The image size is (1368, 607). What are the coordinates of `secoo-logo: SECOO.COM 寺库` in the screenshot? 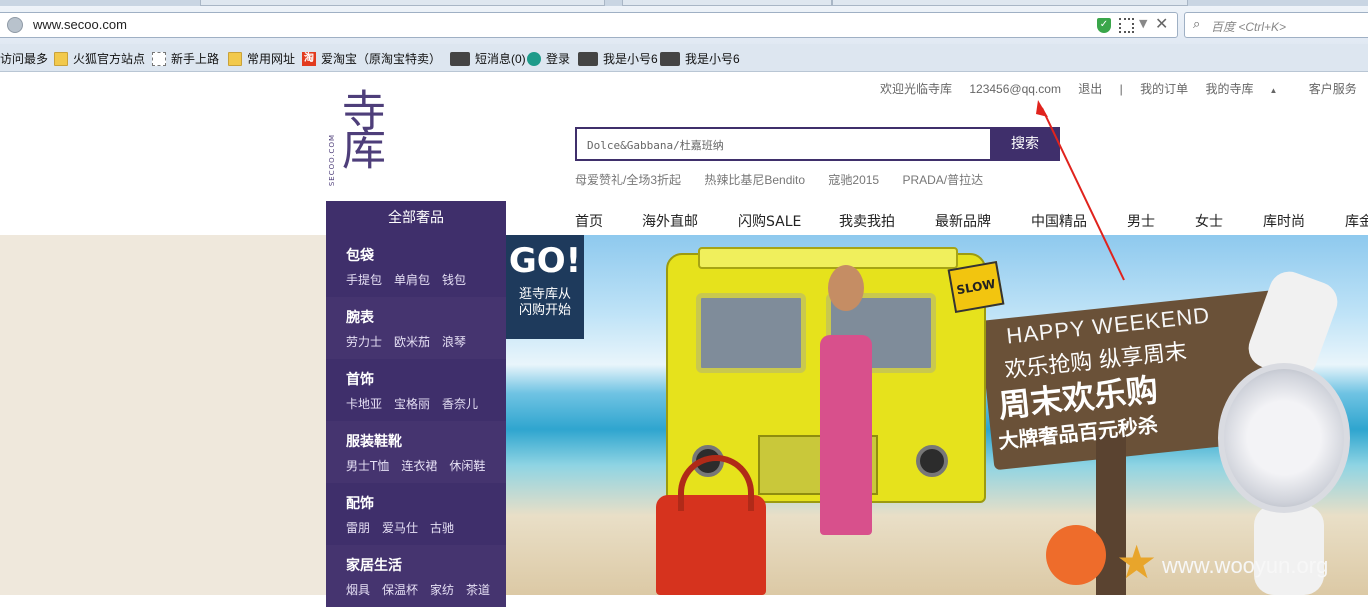 It's located at (356, 139).